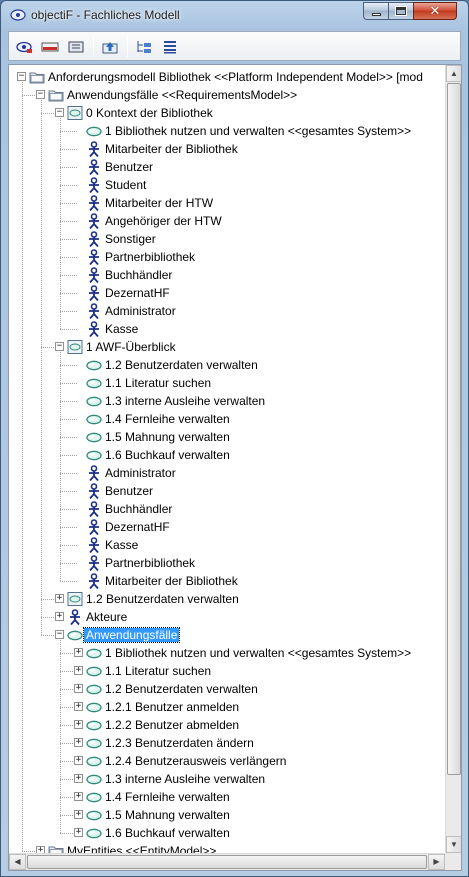 This screenshot has width=469, height=877. Describe the element at coordinates (56, 849) in the screenshot. I see `folder-icon` at that location.